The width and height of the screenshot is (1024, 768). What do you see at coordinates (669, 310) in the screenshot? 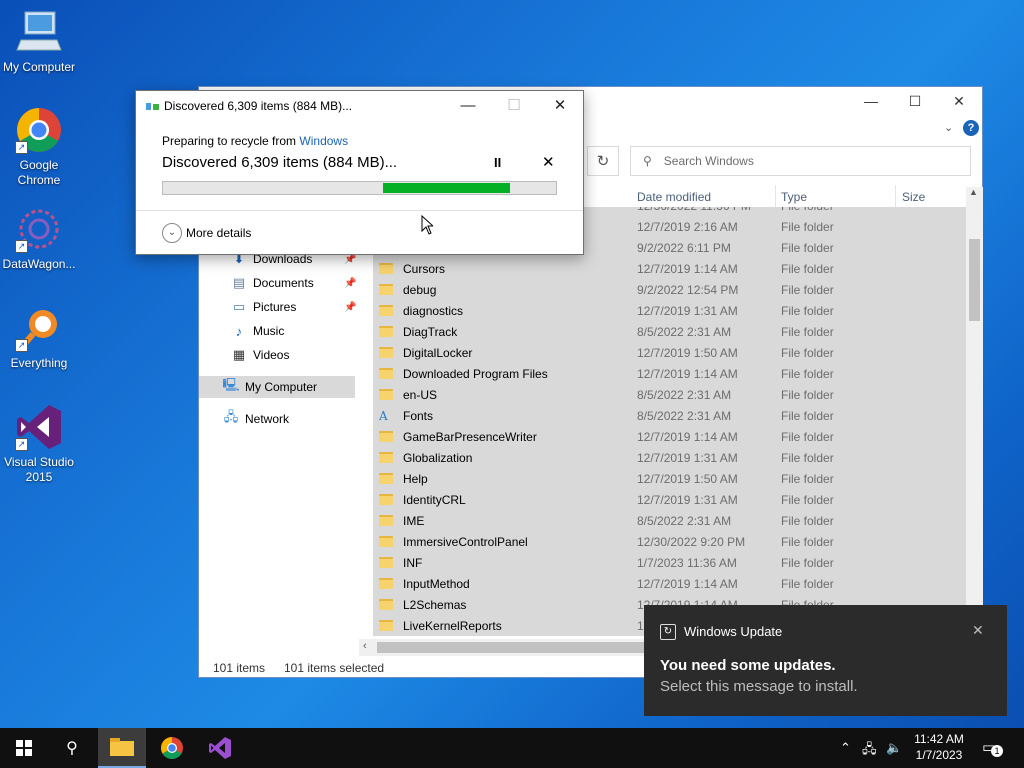
I see `table-row: diagnostics 12/7/2019 1:31 AM File folder` at bounding box center [669, 310].